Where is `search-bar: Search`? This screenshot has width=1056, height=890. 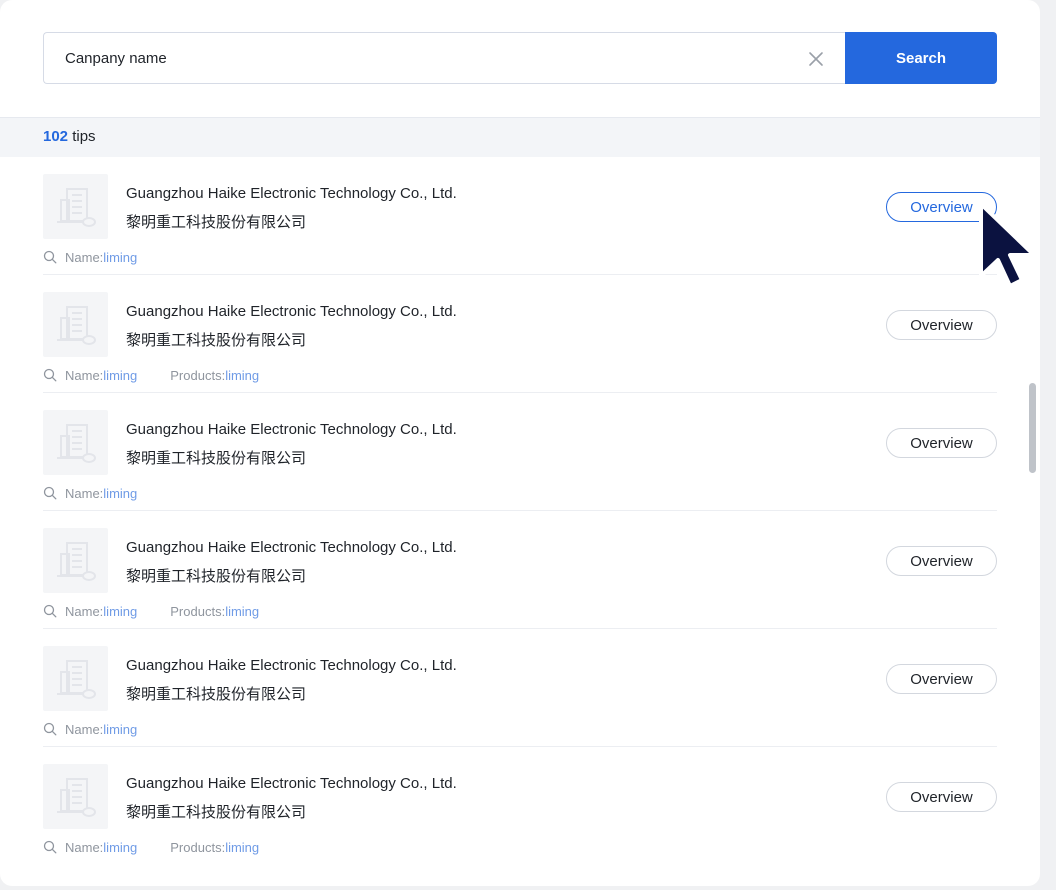
search-bar: Search is located at coordinates (520, 58).